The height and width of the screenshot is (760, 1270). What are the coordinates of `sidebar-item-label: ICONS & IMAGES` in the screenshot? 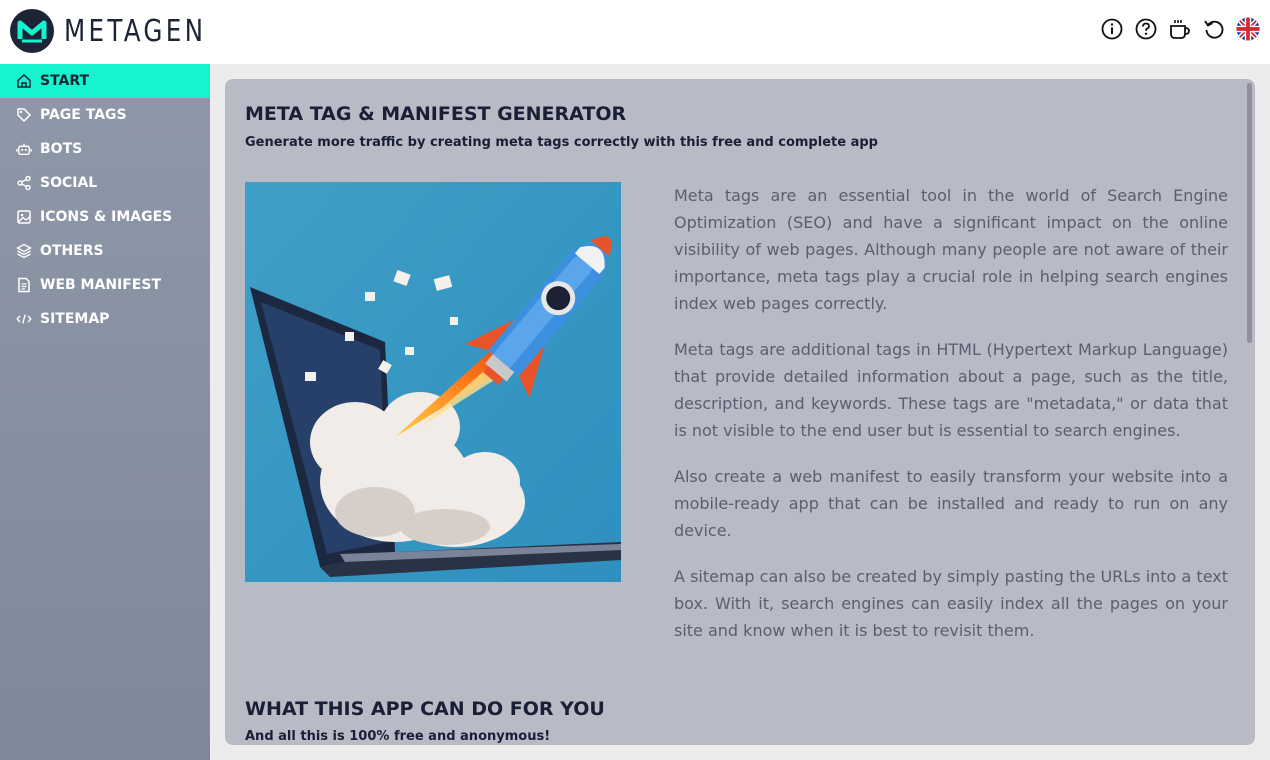 It's located at (106, 217).